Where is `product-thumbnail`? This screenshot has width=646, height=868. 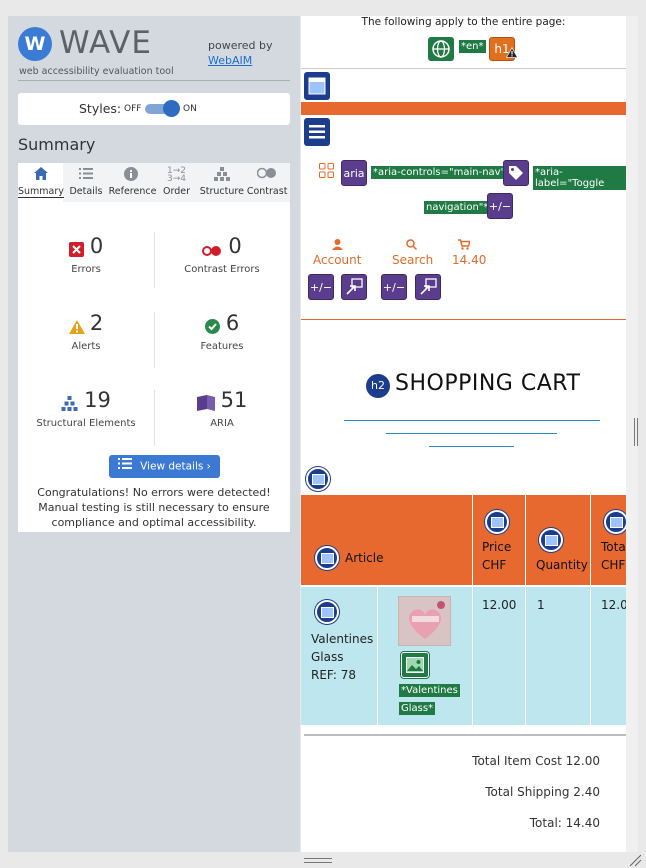
product-thumbnail is located at coordinates (424, 621).